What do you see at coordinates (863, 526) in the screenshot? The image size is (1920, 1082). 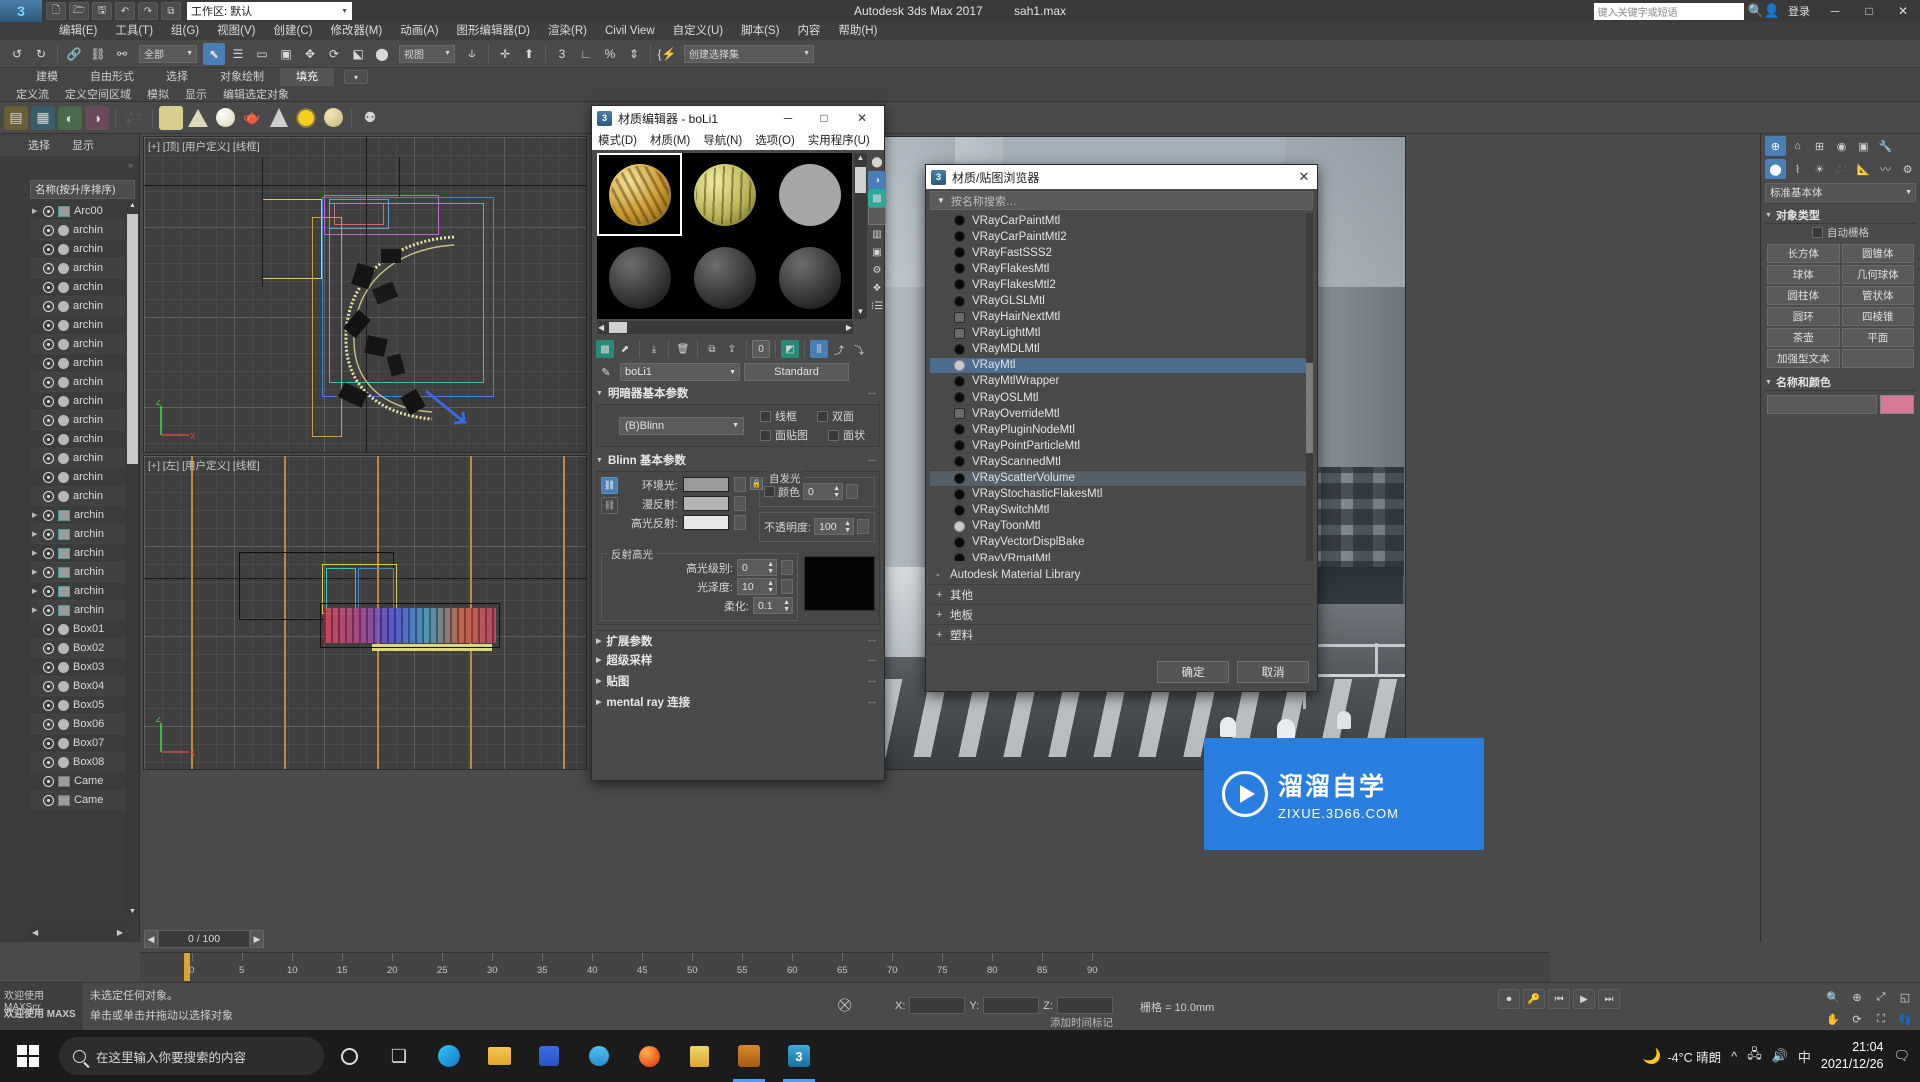 I see `opacity-map-button` at bounding box center [863, 526].